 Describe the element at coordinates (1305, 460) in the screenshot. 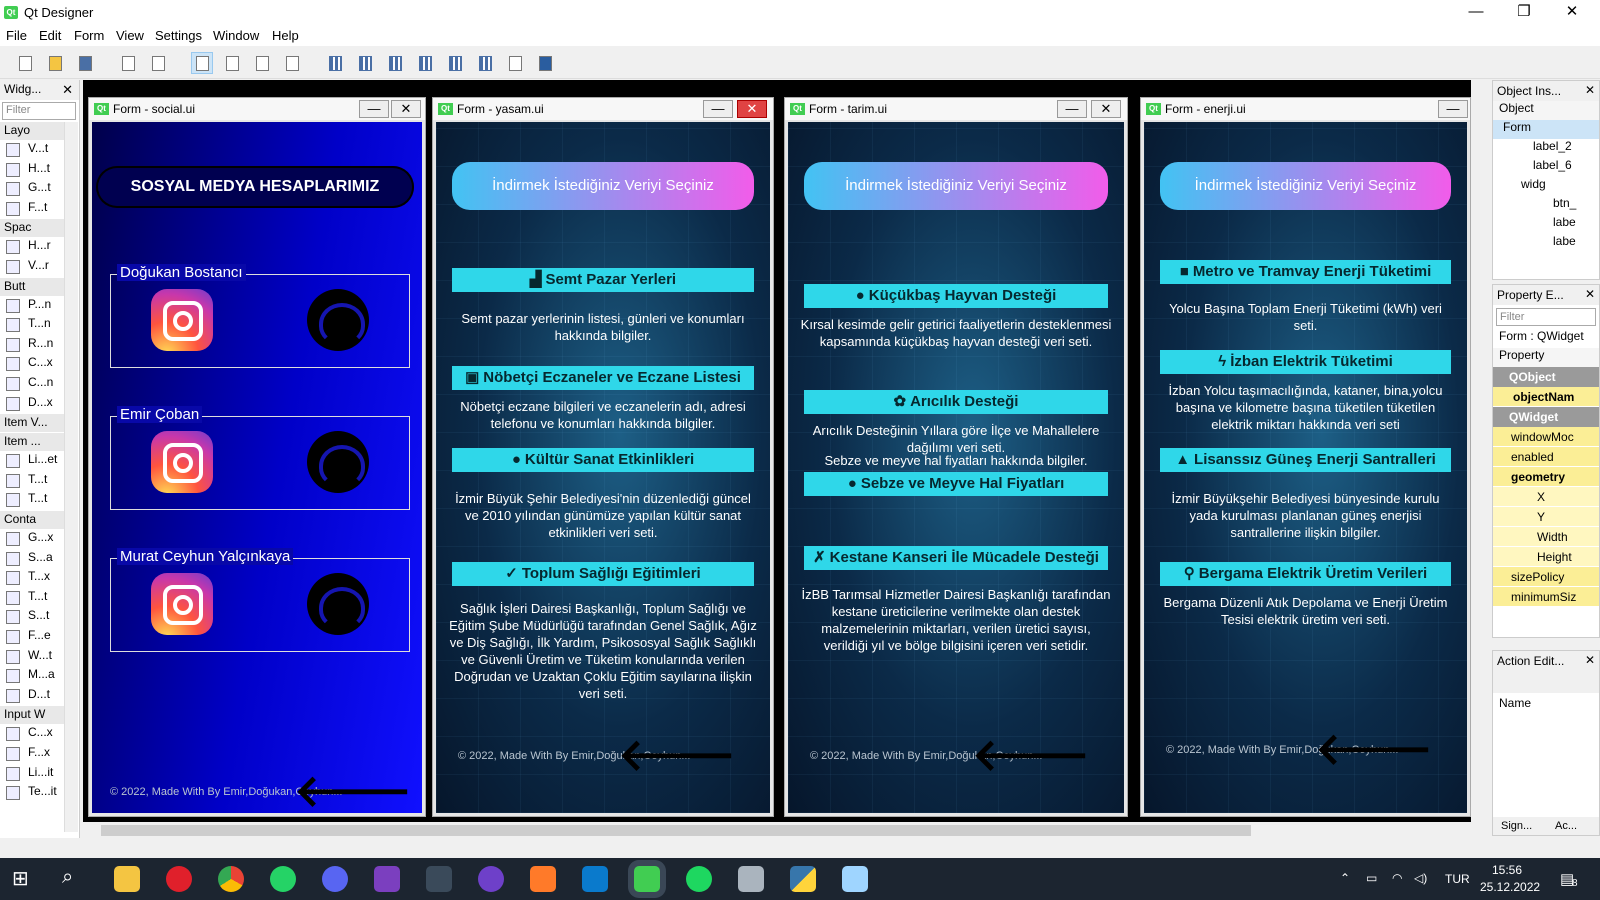

I see `dataset-button: ▲ Lisanssız Güneş Enerji Santralleri` at that location.